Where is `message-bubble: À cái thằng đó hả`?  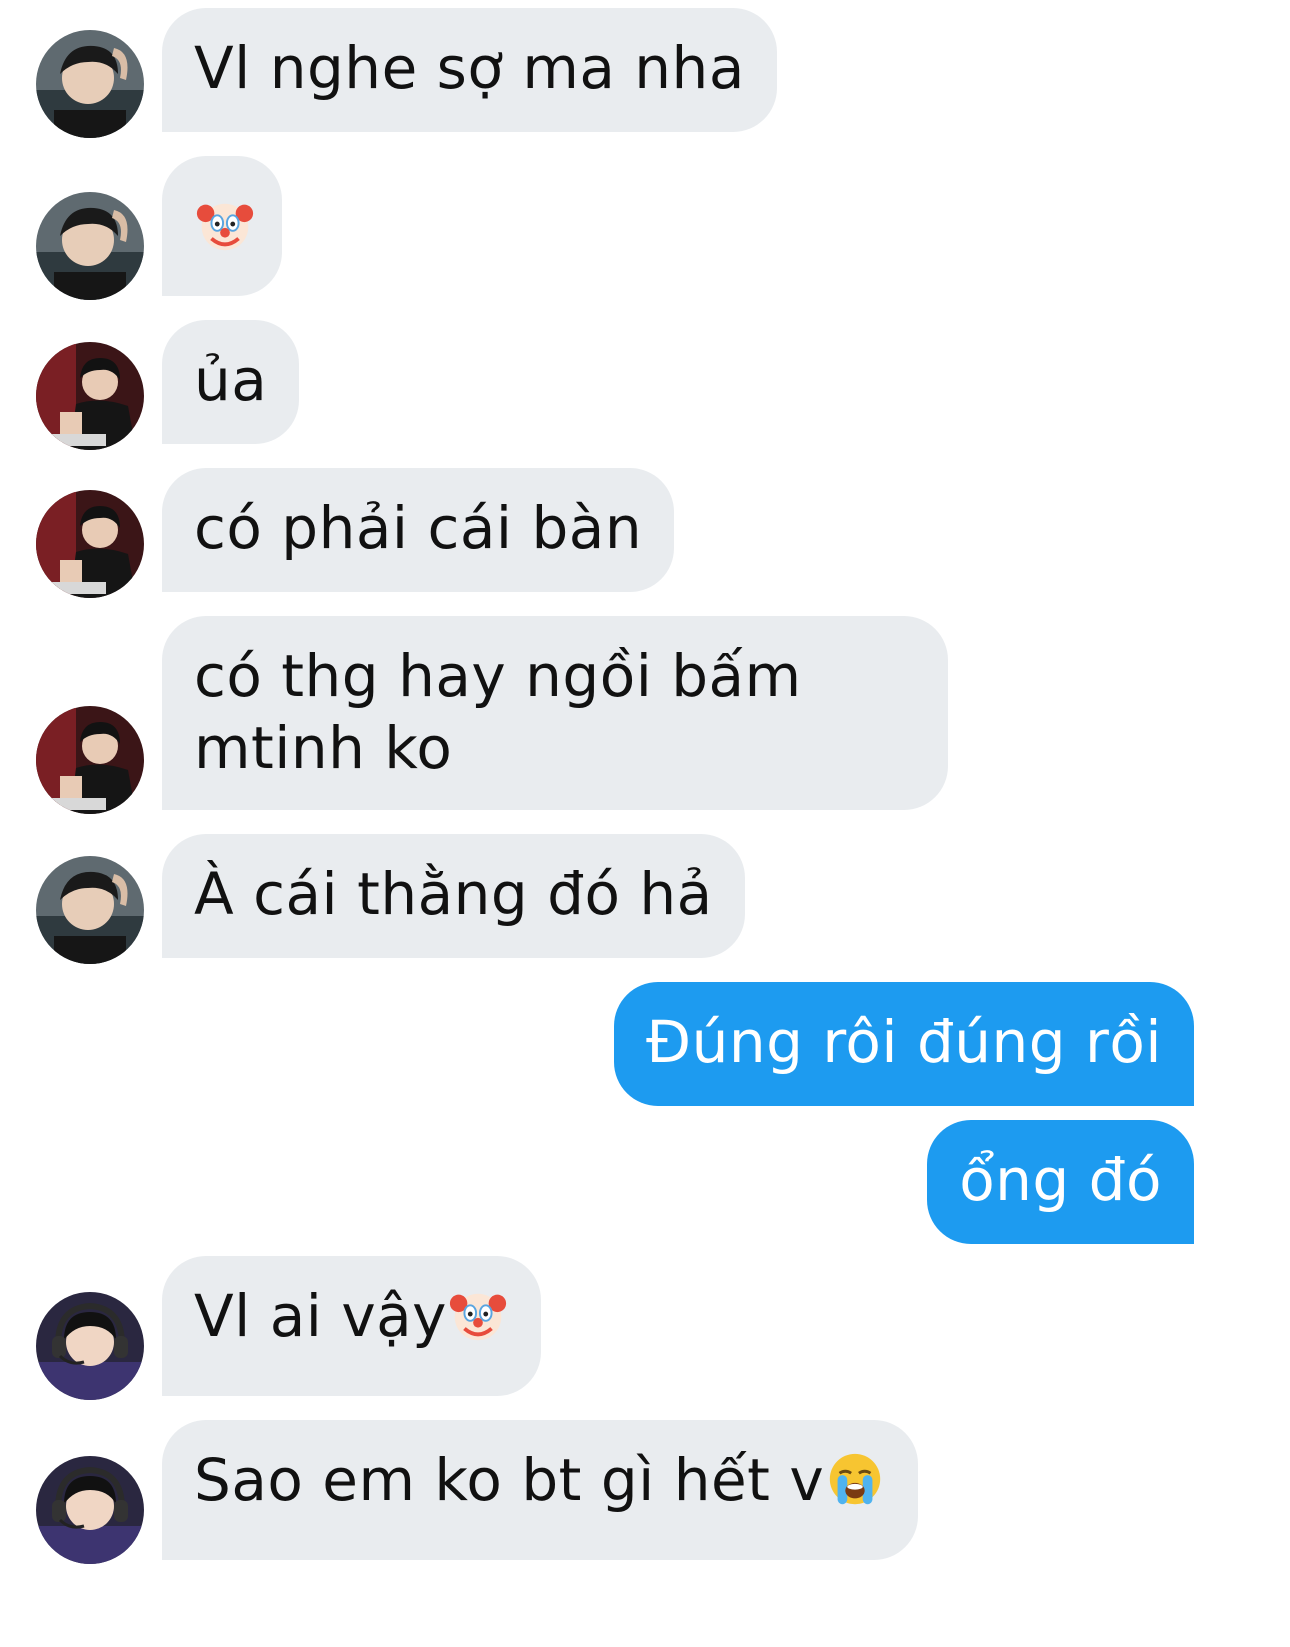
message-bubble: À cái thằng đó hả is located at coordinates (453, 896).